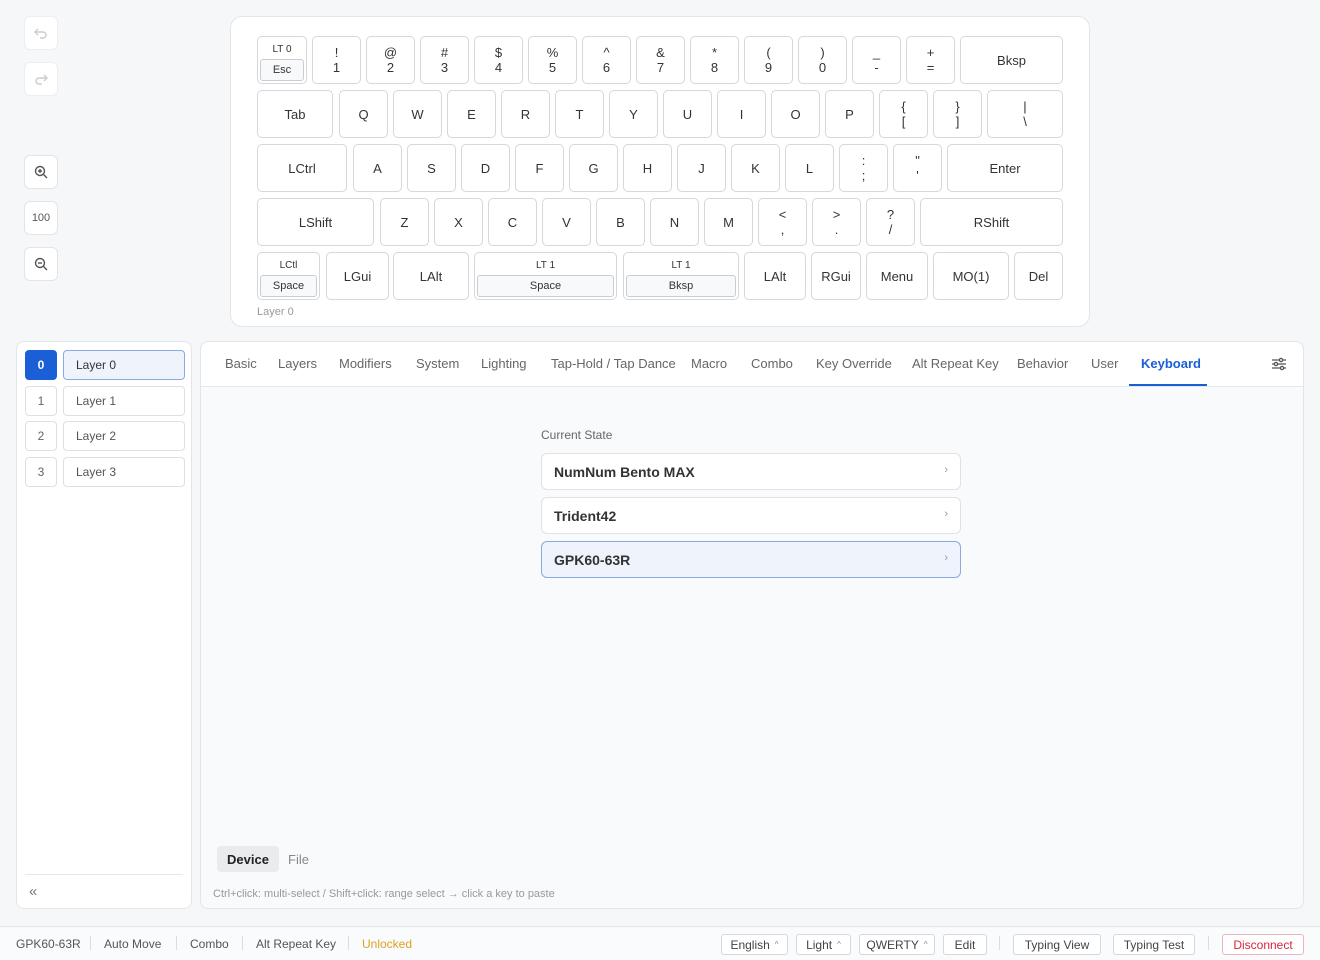 The height and width of the screenshot is (960, 1320). I want to click on key-r: R, so click(525, 114).